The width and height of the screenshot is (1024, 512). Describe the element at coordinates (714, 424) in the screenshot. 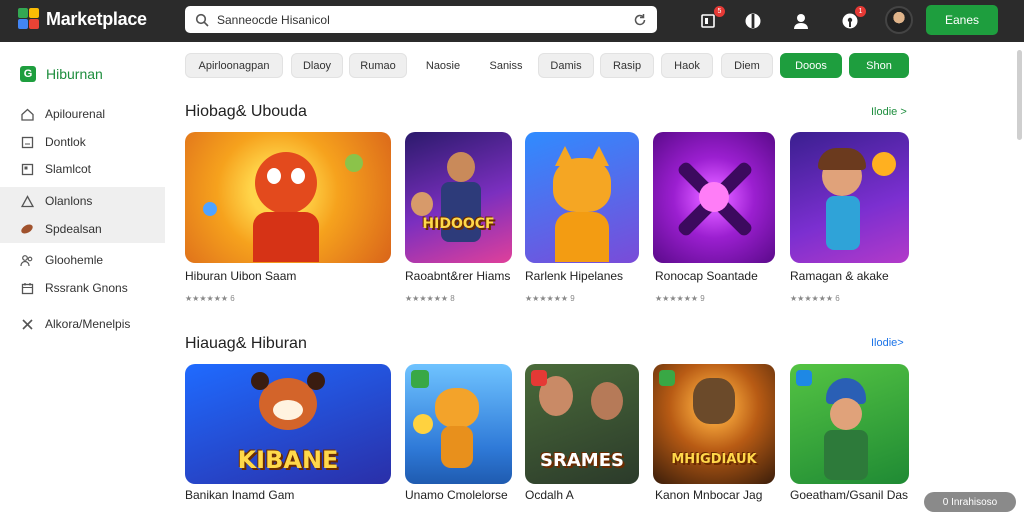

I see `app-card-image: MHIGDIAUK` at that location.